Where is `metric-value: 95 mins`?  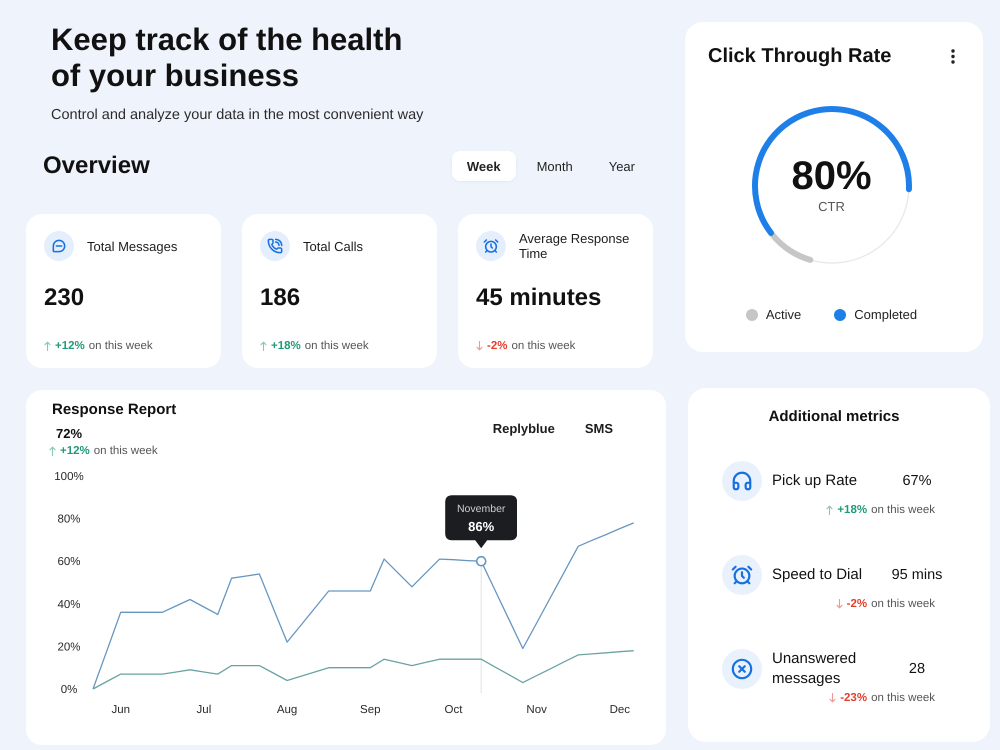
metric-value: 95 mins is located at coordinates (917, 575).